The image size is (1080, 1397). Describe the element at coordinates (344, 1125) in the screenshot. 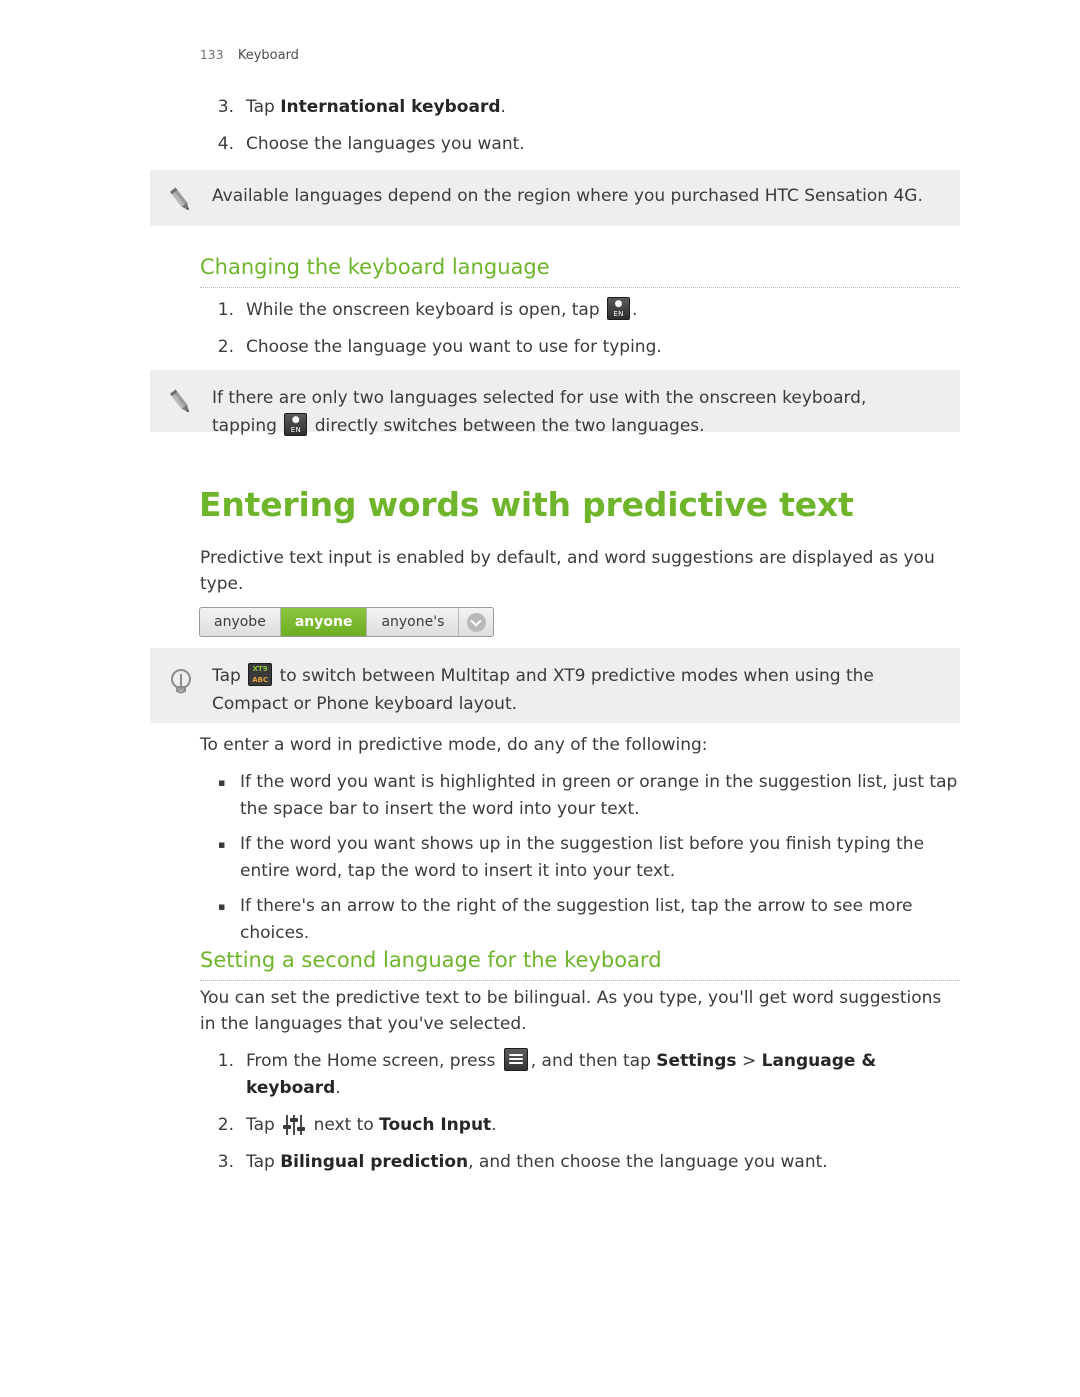

I see `step-seg-2: next to` at that location.